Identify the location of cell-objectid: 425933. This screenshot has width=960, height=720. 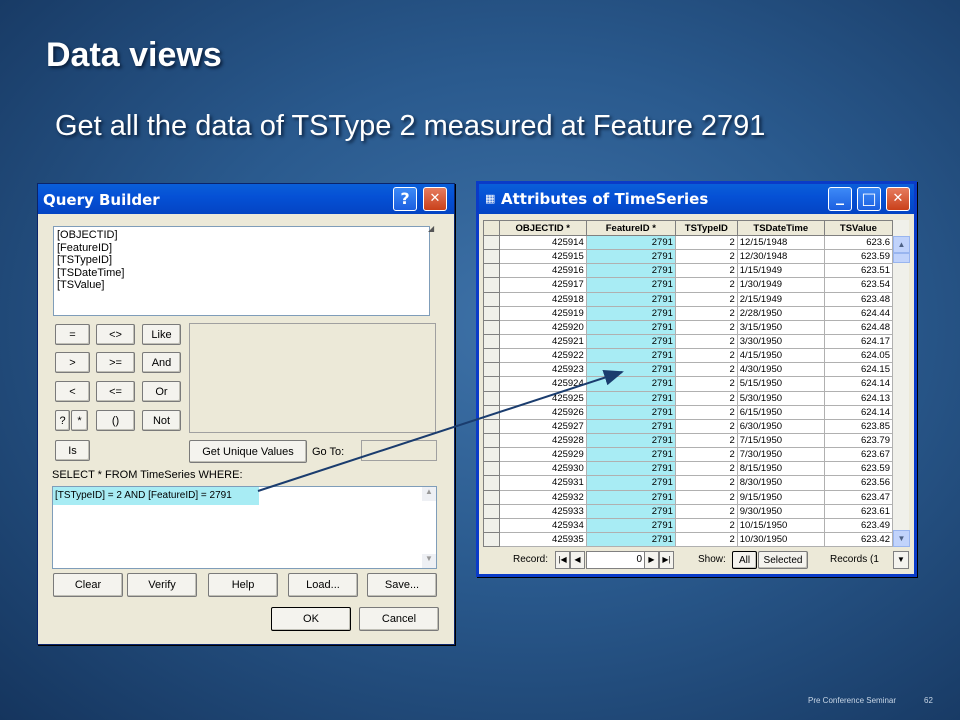
(542, 511).